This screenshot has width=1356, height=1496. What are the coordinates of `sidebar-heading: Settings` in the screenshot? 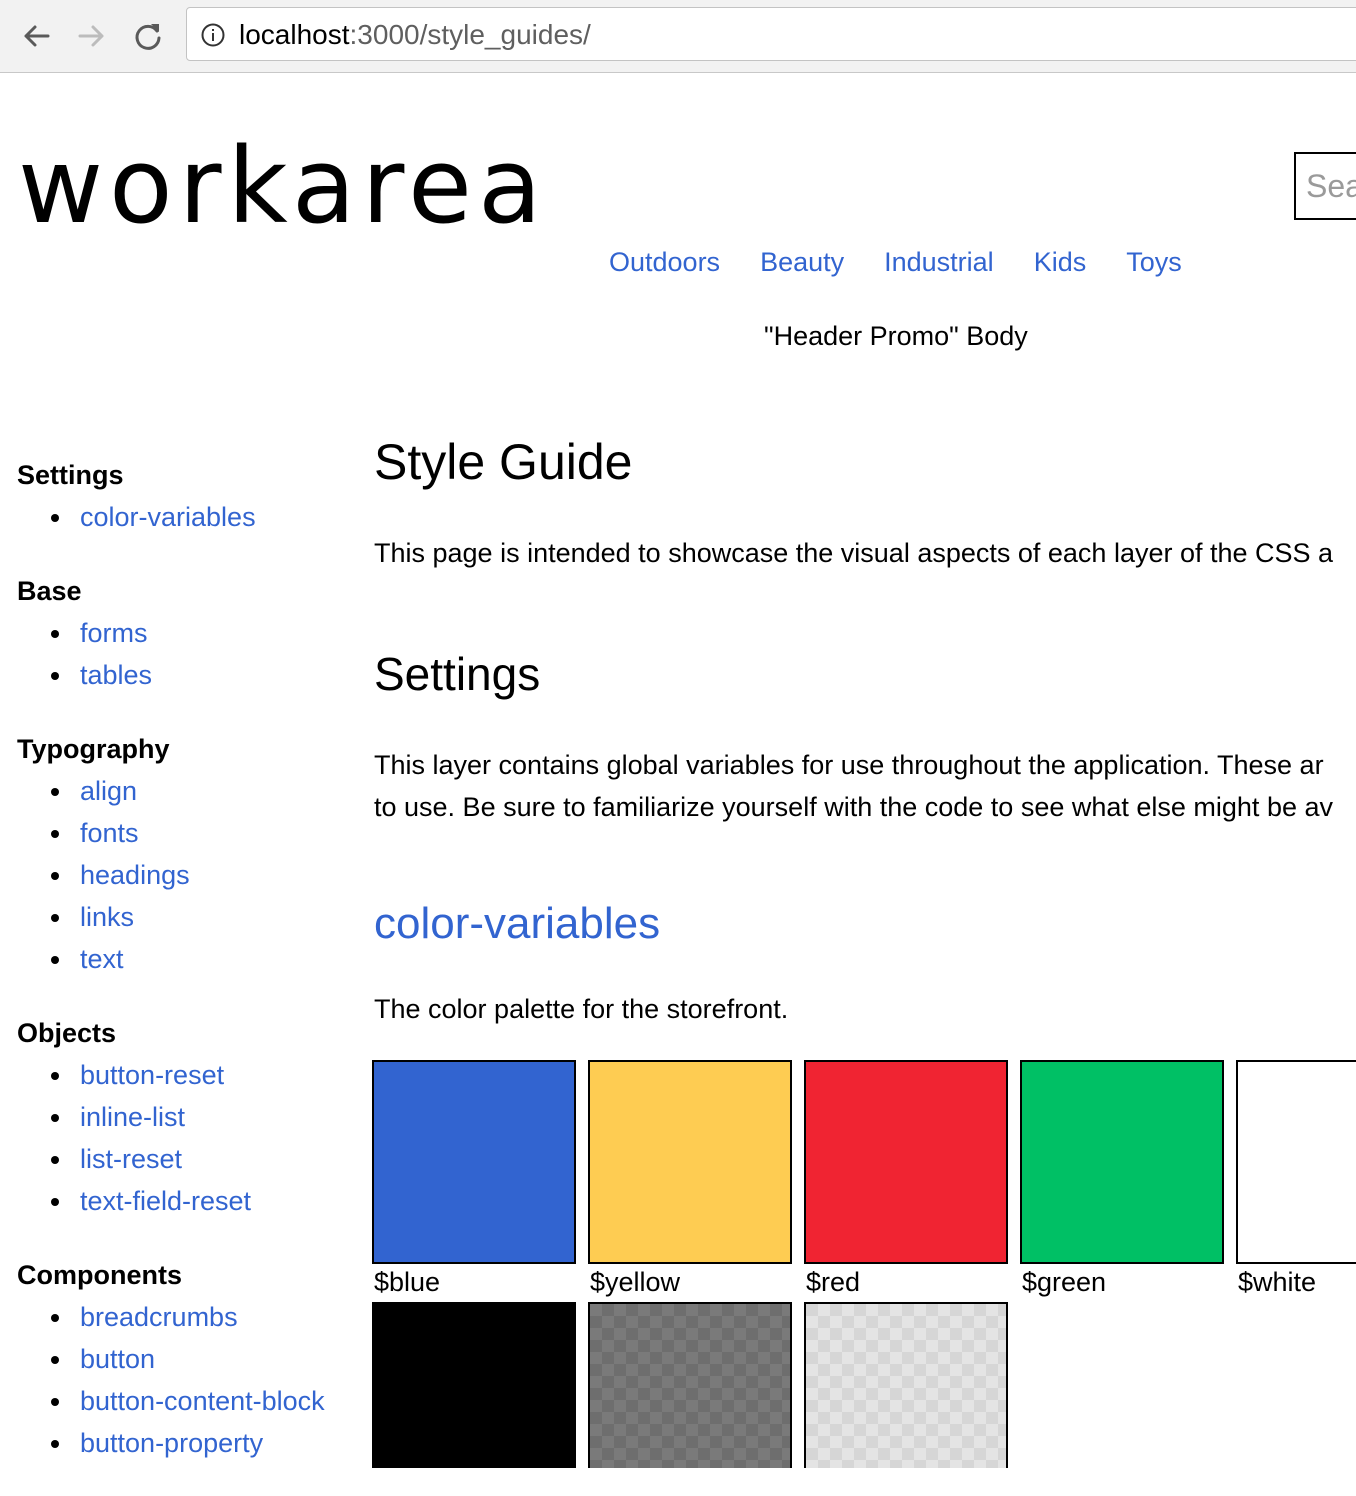 It's located at (70, 475).